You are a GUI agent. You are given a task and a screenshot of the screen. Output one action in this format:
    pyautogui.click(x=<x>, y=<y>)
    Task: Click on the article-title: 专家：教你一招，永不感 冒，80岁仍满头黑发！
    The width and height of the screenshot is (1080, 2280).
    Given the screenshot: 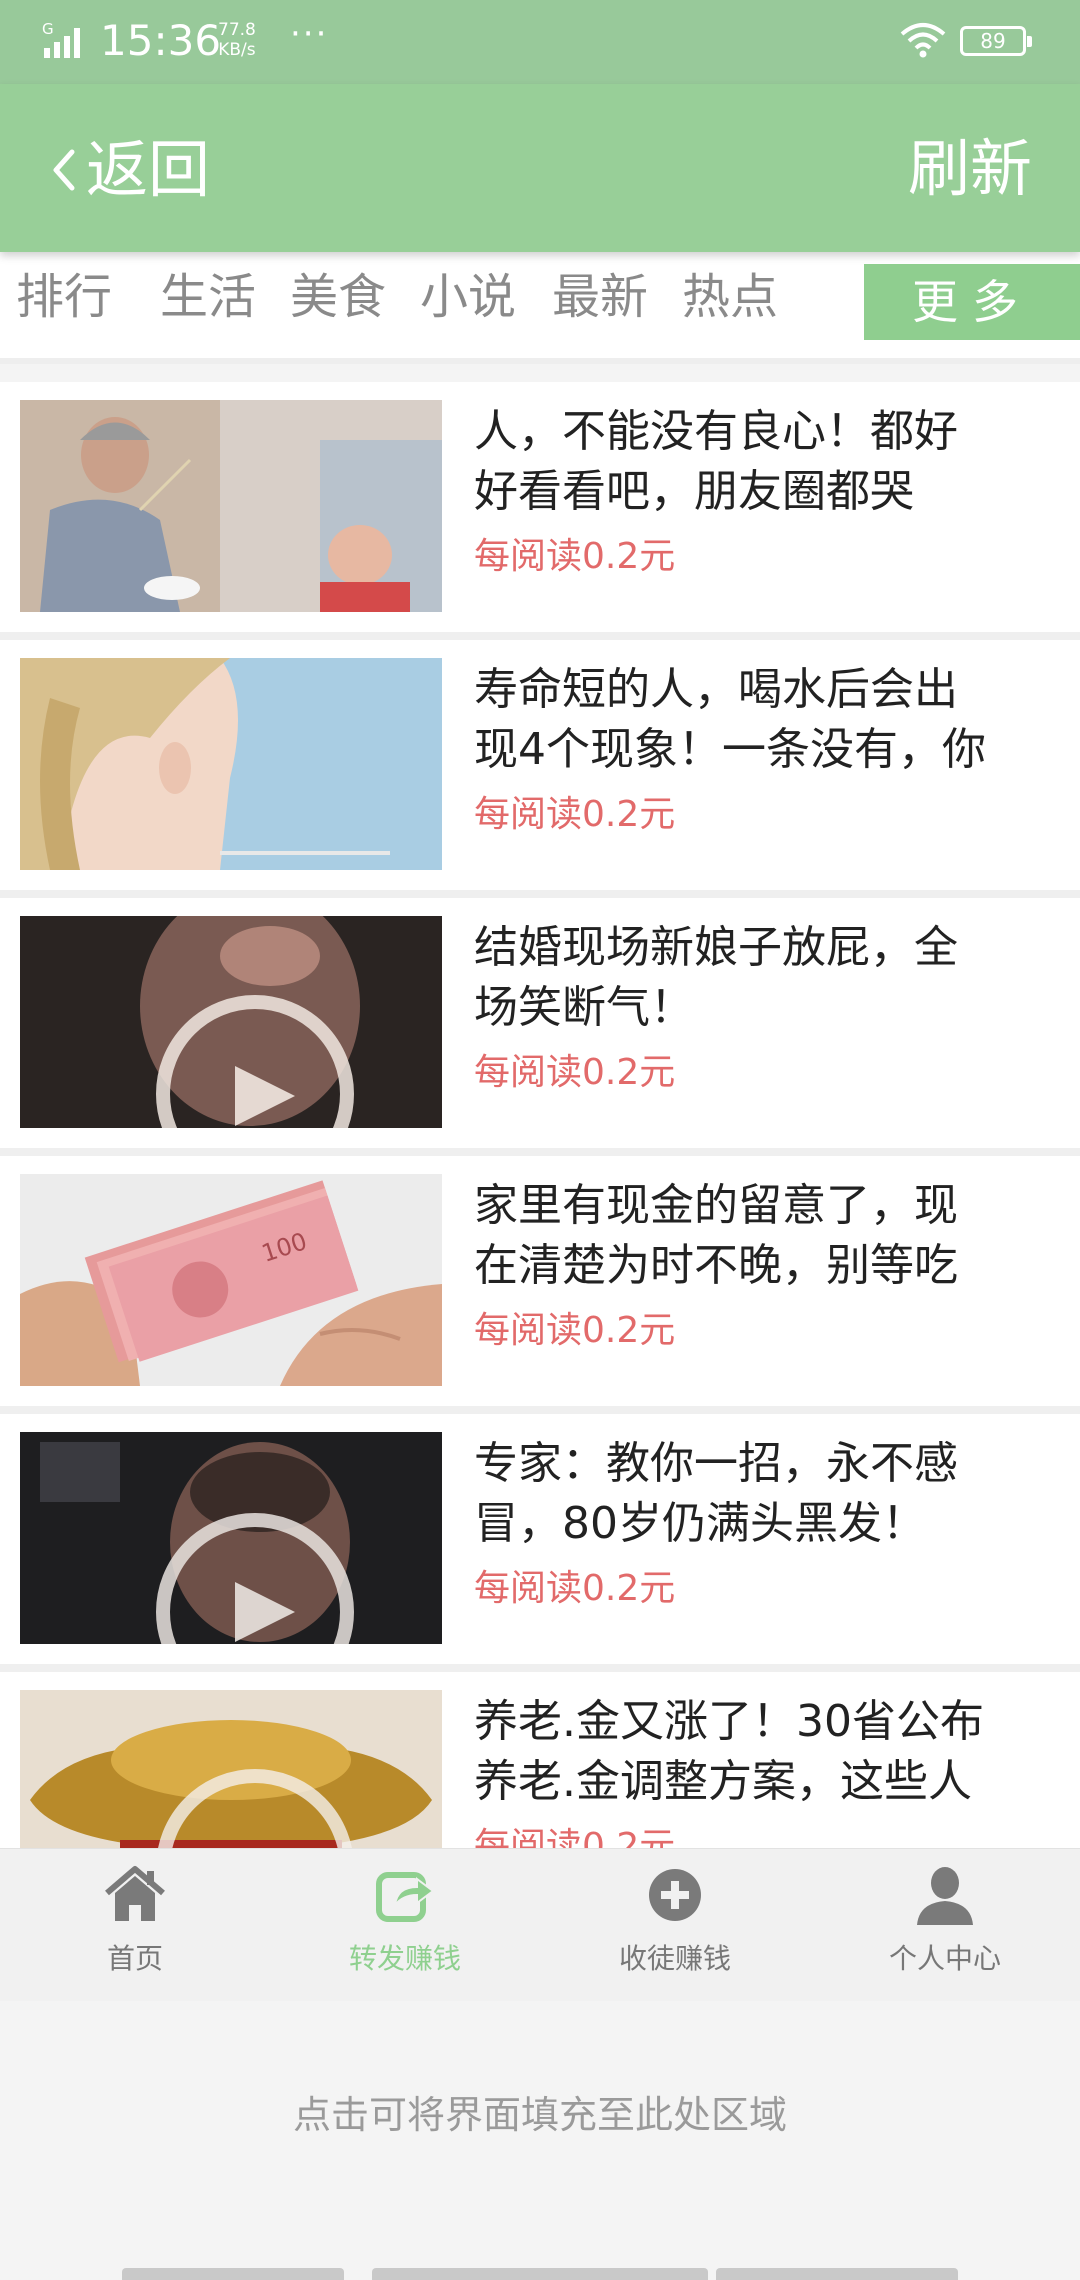 What is the action you would take?
    pyautogui.click(x=767, y=1494)
    